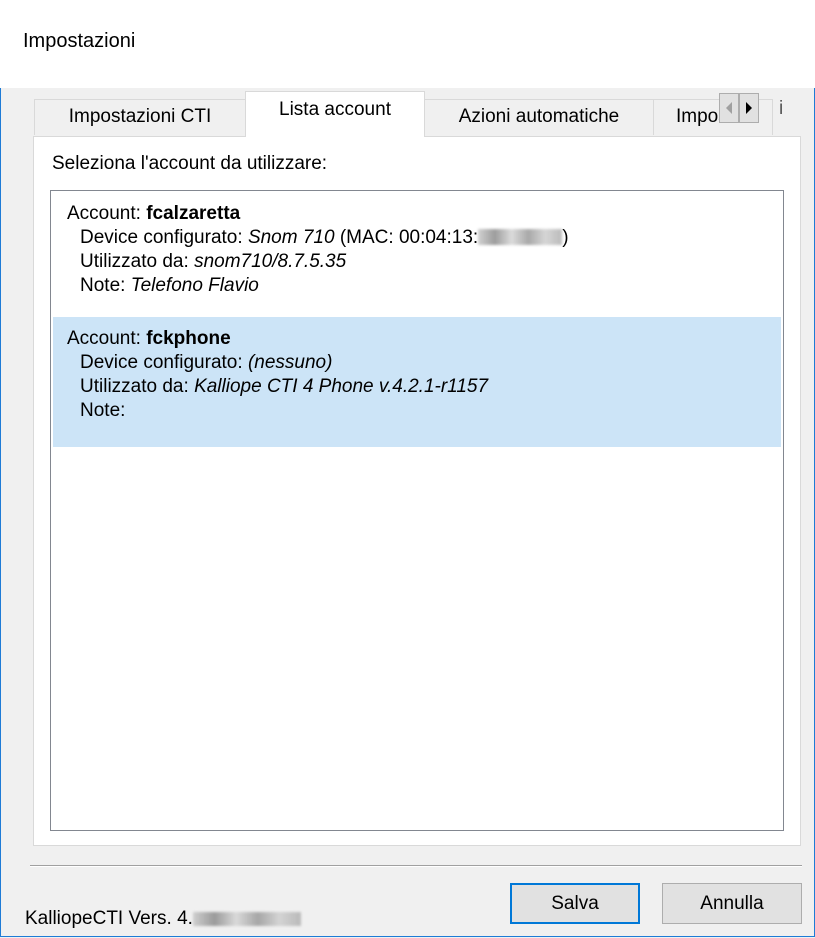  Describe the element at coordinates (781, 108) in the screenshot. I see `tab-overflow-text: i` at that location.